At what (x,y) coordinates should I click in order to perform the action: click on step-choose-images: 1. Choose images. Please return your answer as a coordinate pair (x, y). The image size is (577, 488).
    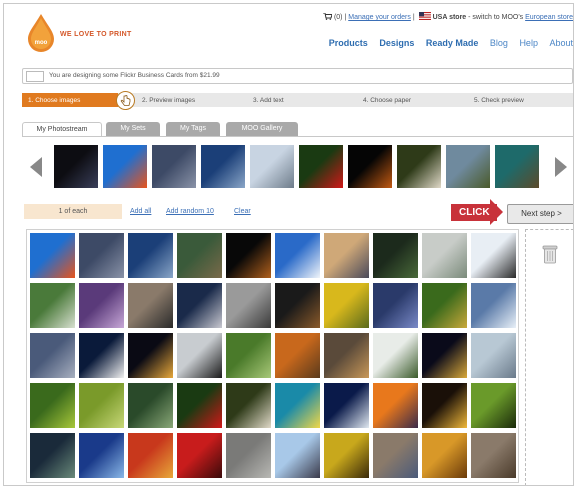
    Looking at the image, I should click on (70, 100).